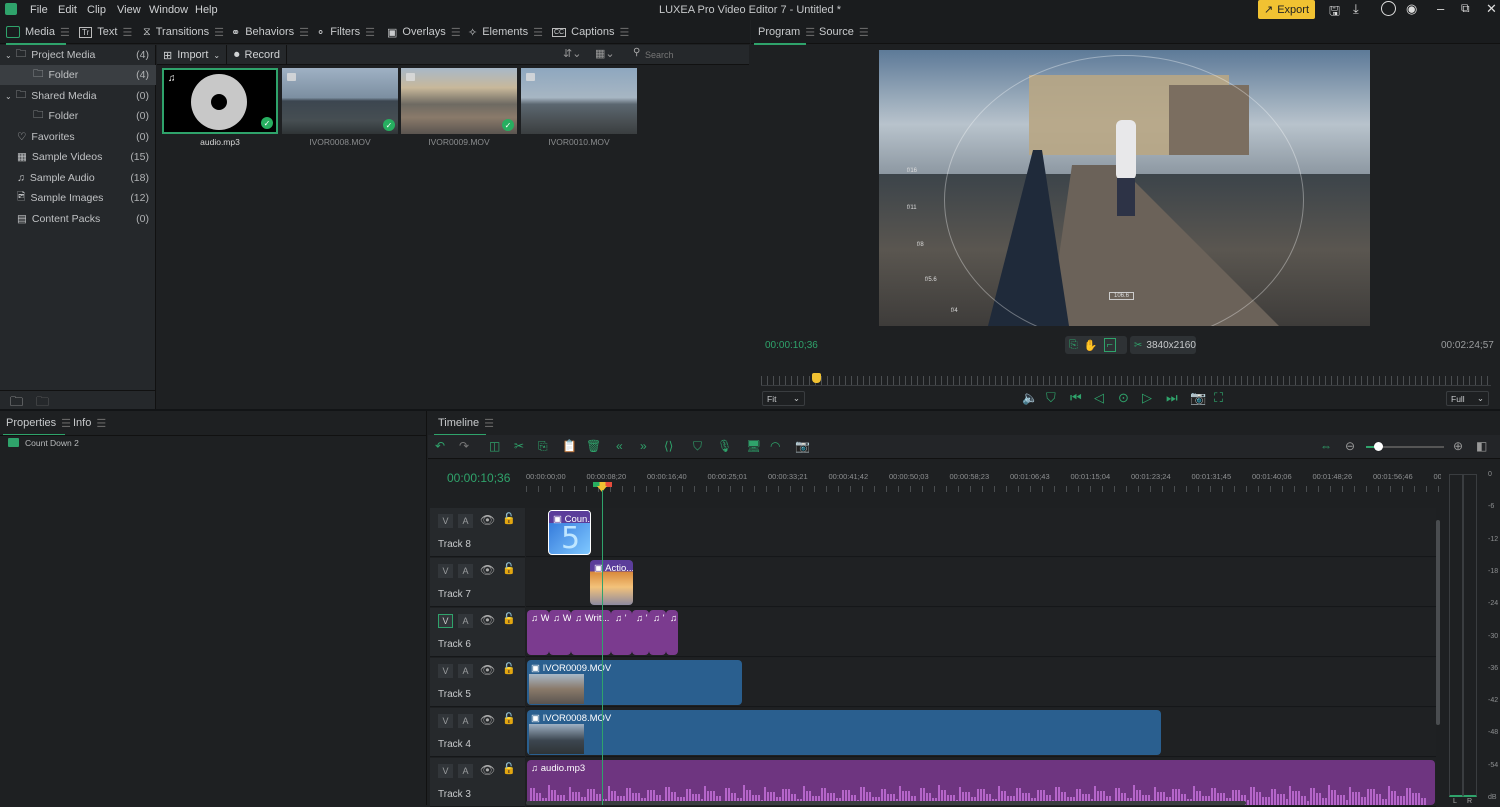  I want to click on close-icon: ✕, so click(1491, 9).